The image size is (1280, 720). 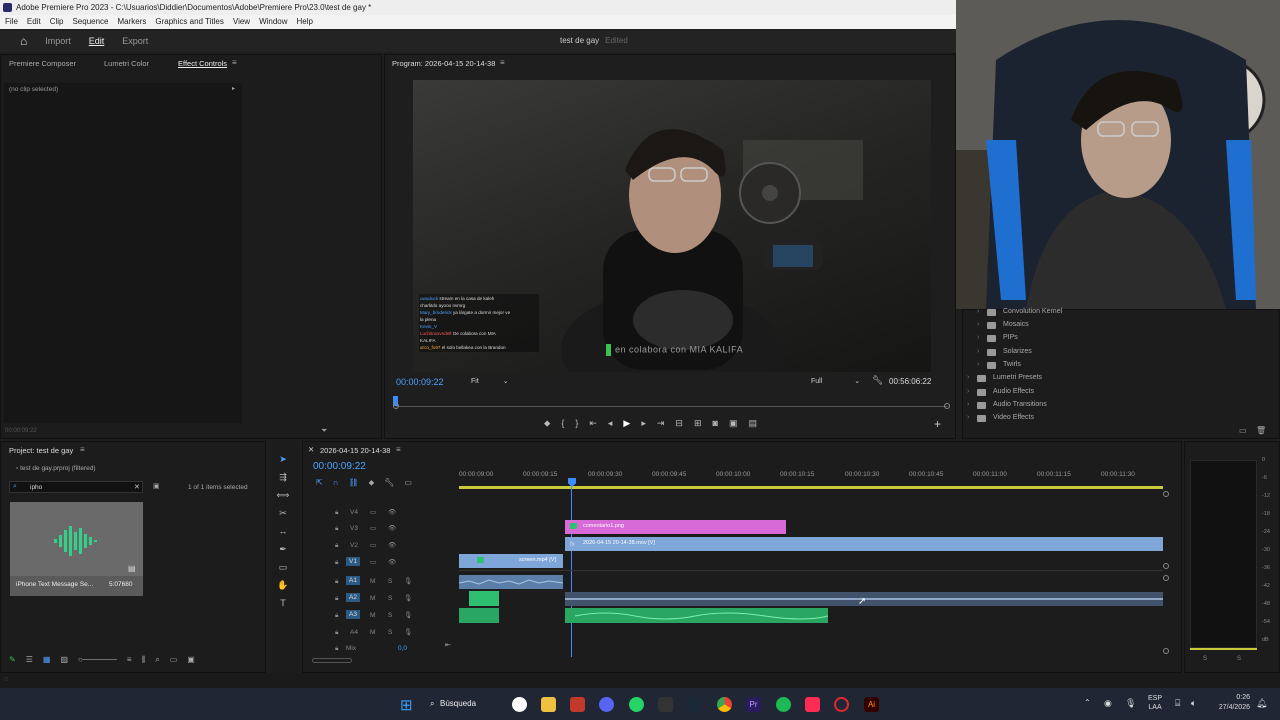 I want to click on menu-graphics: Graphics and Titles, so click(x=189, y=22).